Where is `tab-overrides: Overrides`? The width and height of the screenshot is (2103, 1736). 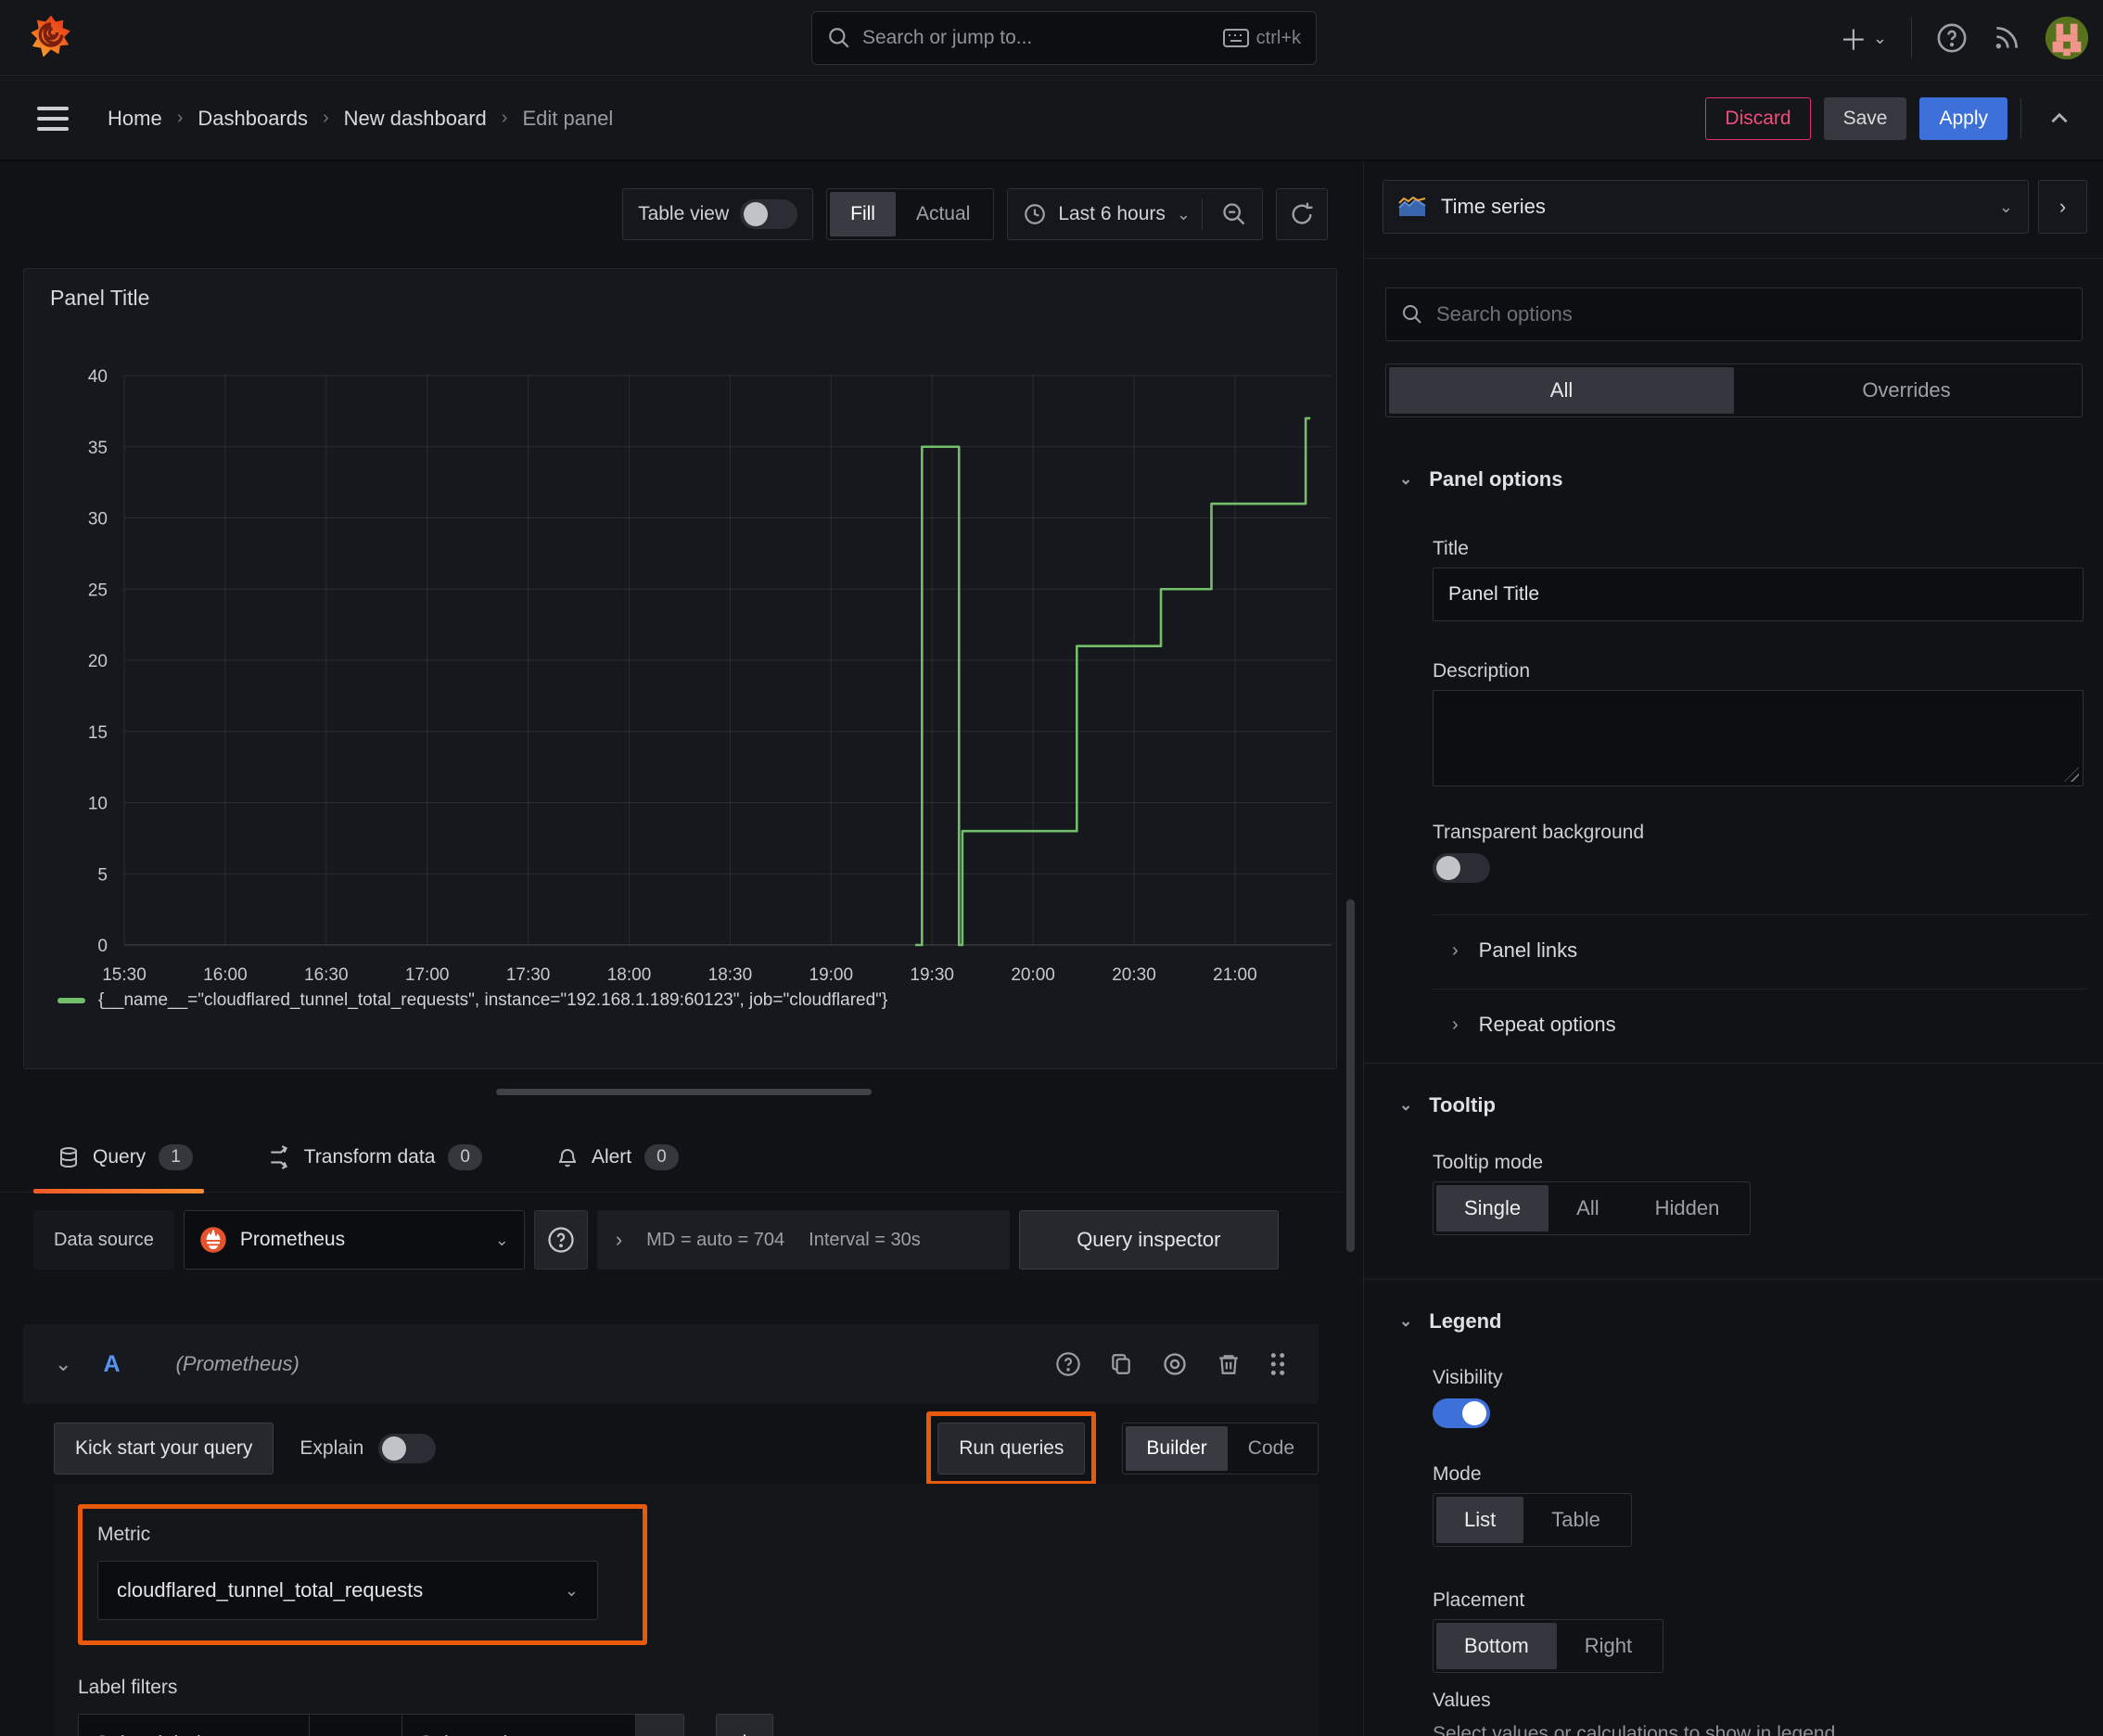 tab-overrides: Overrides is located at coordinates (1906, 390).